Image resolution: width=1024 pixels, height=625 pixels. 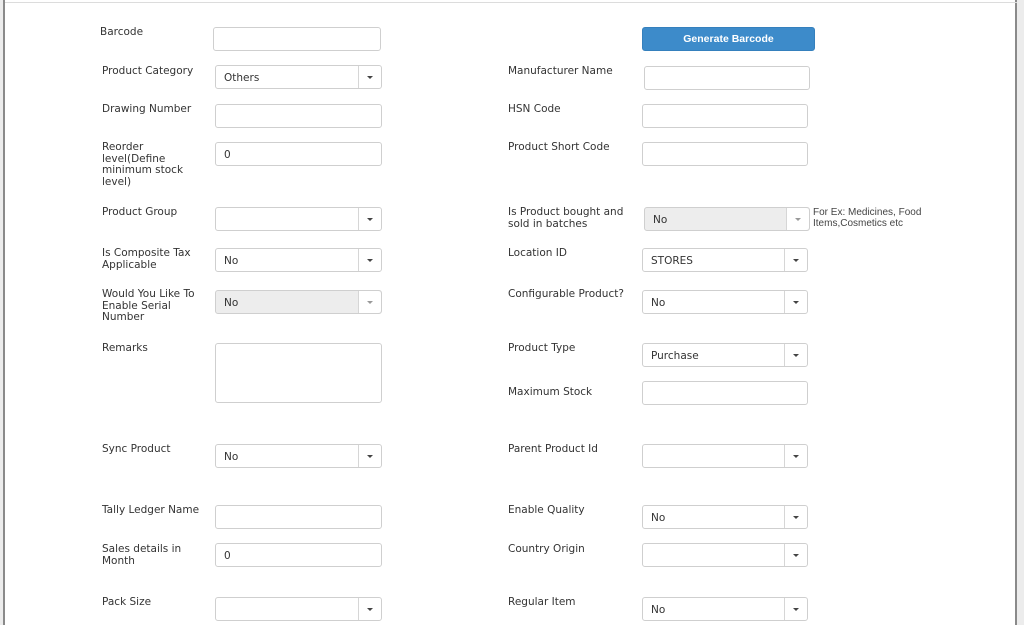 I want to click on configurable-product-select: No, so click(x=725, y=302).